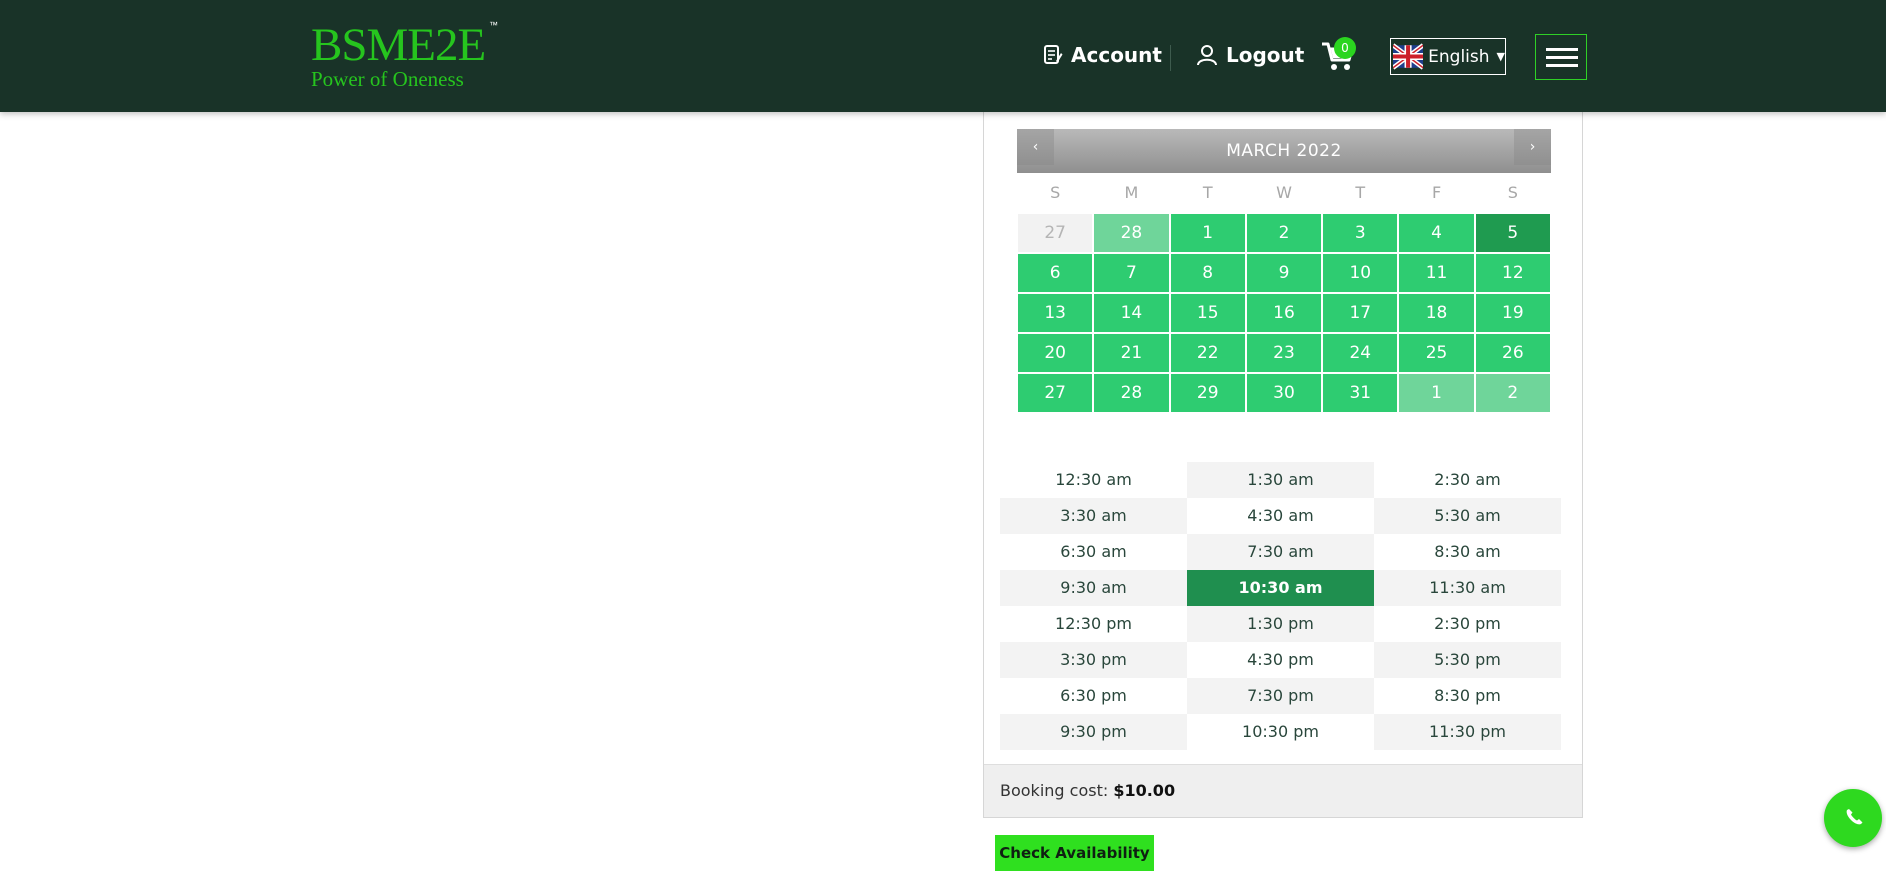  What do you see at coordinates (1054, 790) in the screenshot?
I see `booking-cost-label: Booking cost:` at bounding box center [1054, 790].